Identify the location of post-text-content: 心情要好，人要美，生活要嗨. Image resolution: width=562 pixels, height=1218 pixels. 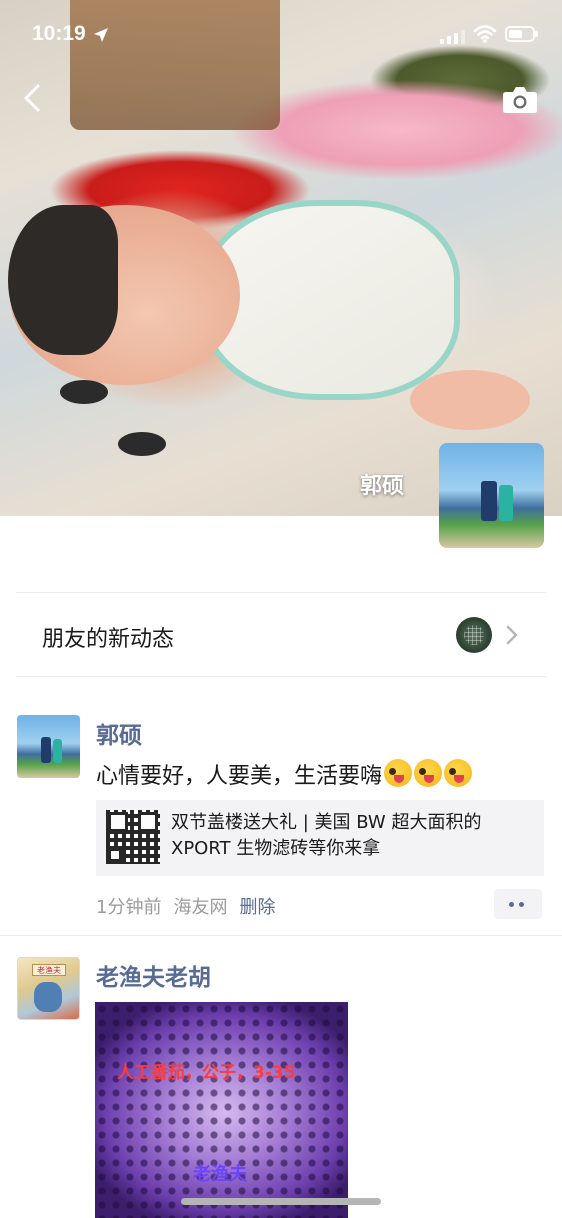
(239, 776).